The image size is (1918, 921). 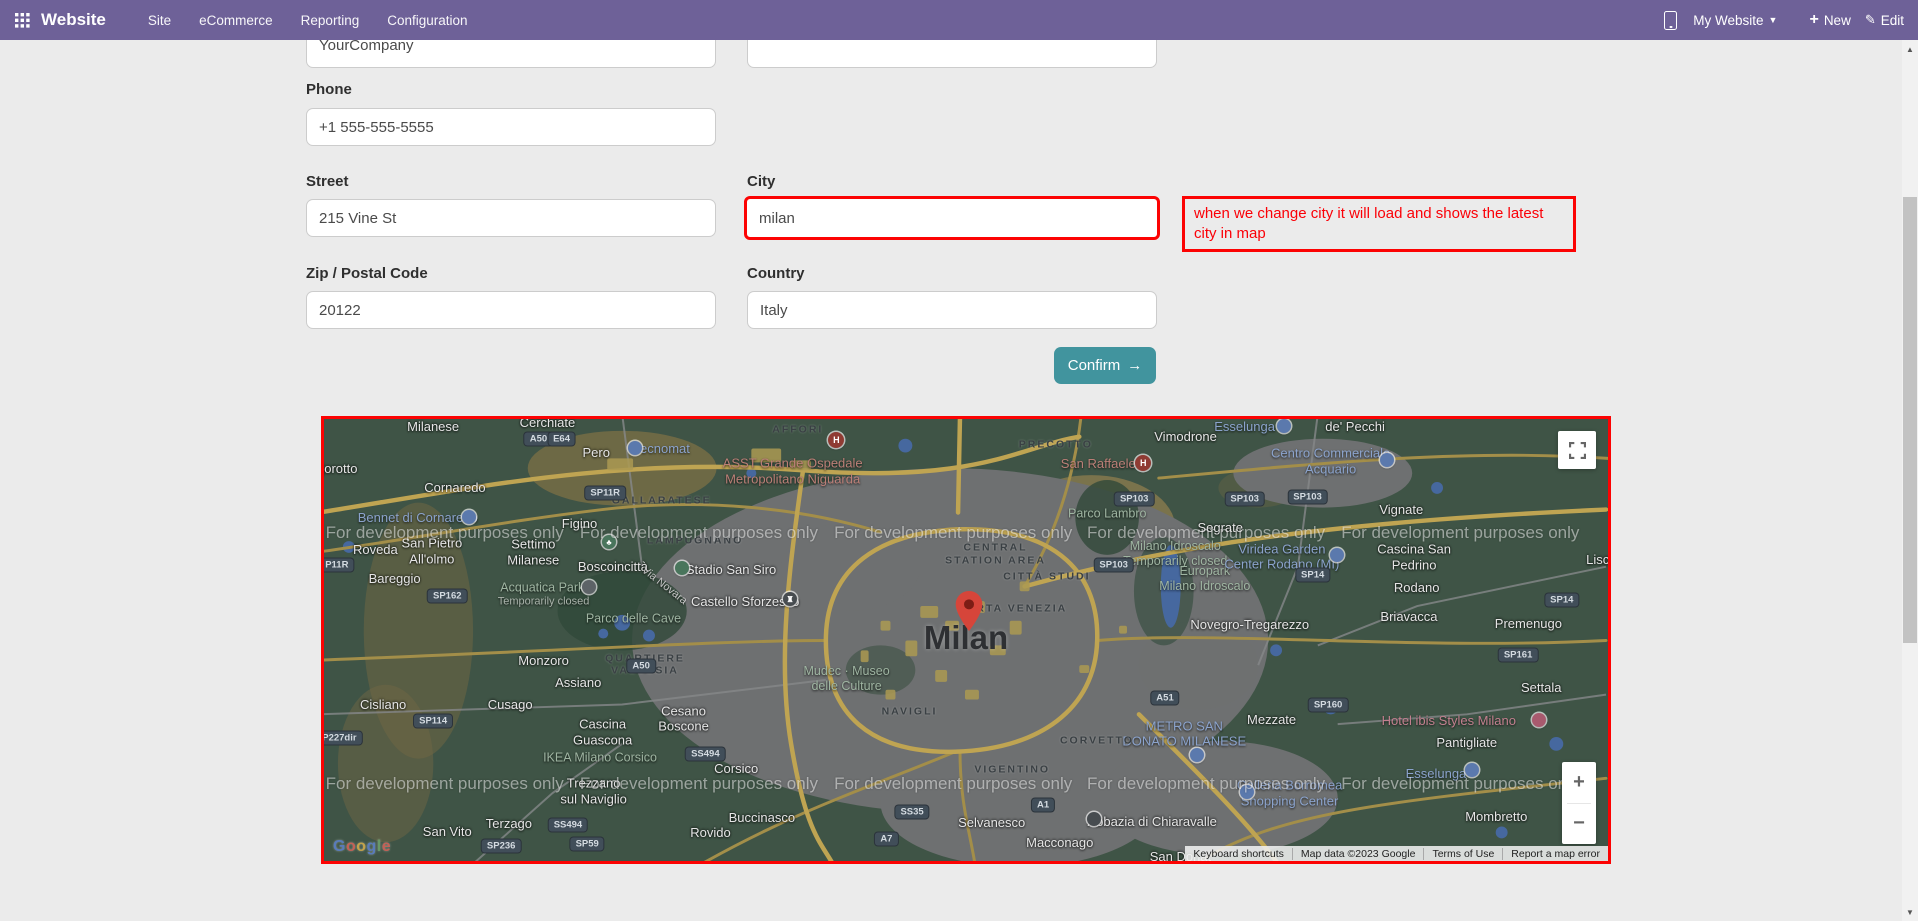 I want to click on confirm-button: Confirm →, so click(x=1105, y=365).